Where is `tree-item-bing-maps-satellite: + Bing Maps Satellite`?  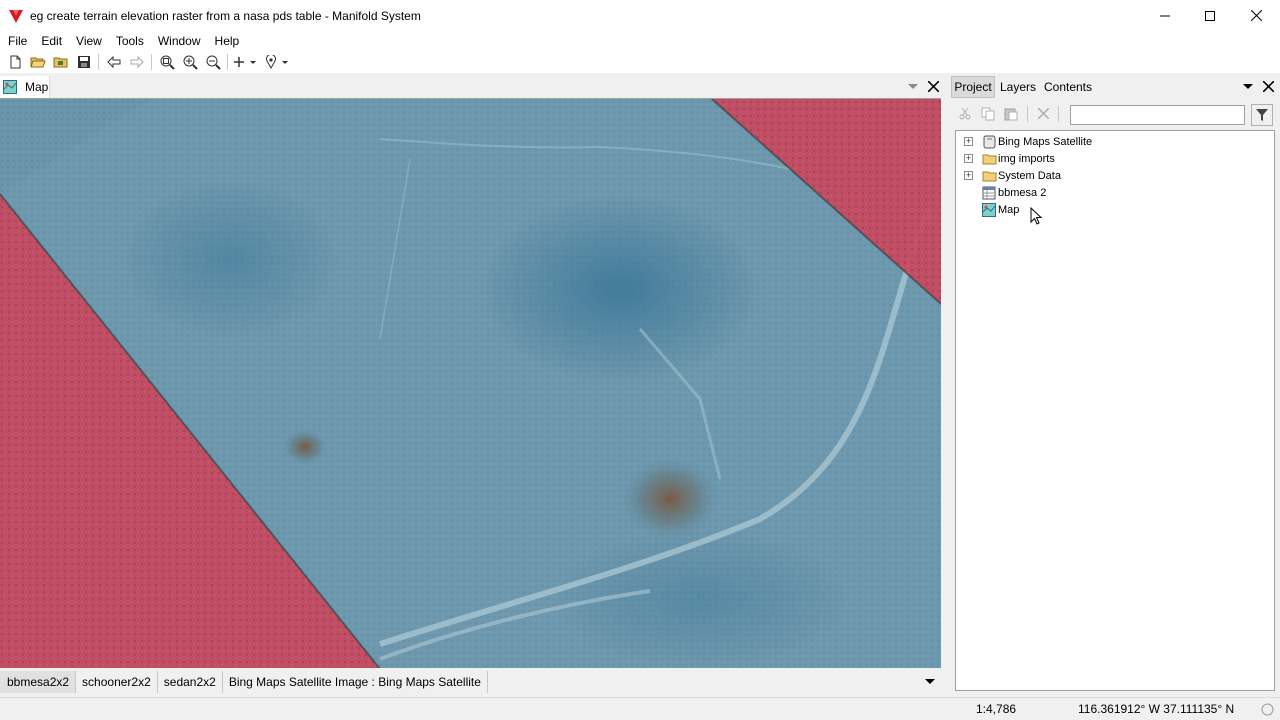
tree-item-bing-maps-satellite: + Bing Maps Satellite is located at coordinates (1115, 141).